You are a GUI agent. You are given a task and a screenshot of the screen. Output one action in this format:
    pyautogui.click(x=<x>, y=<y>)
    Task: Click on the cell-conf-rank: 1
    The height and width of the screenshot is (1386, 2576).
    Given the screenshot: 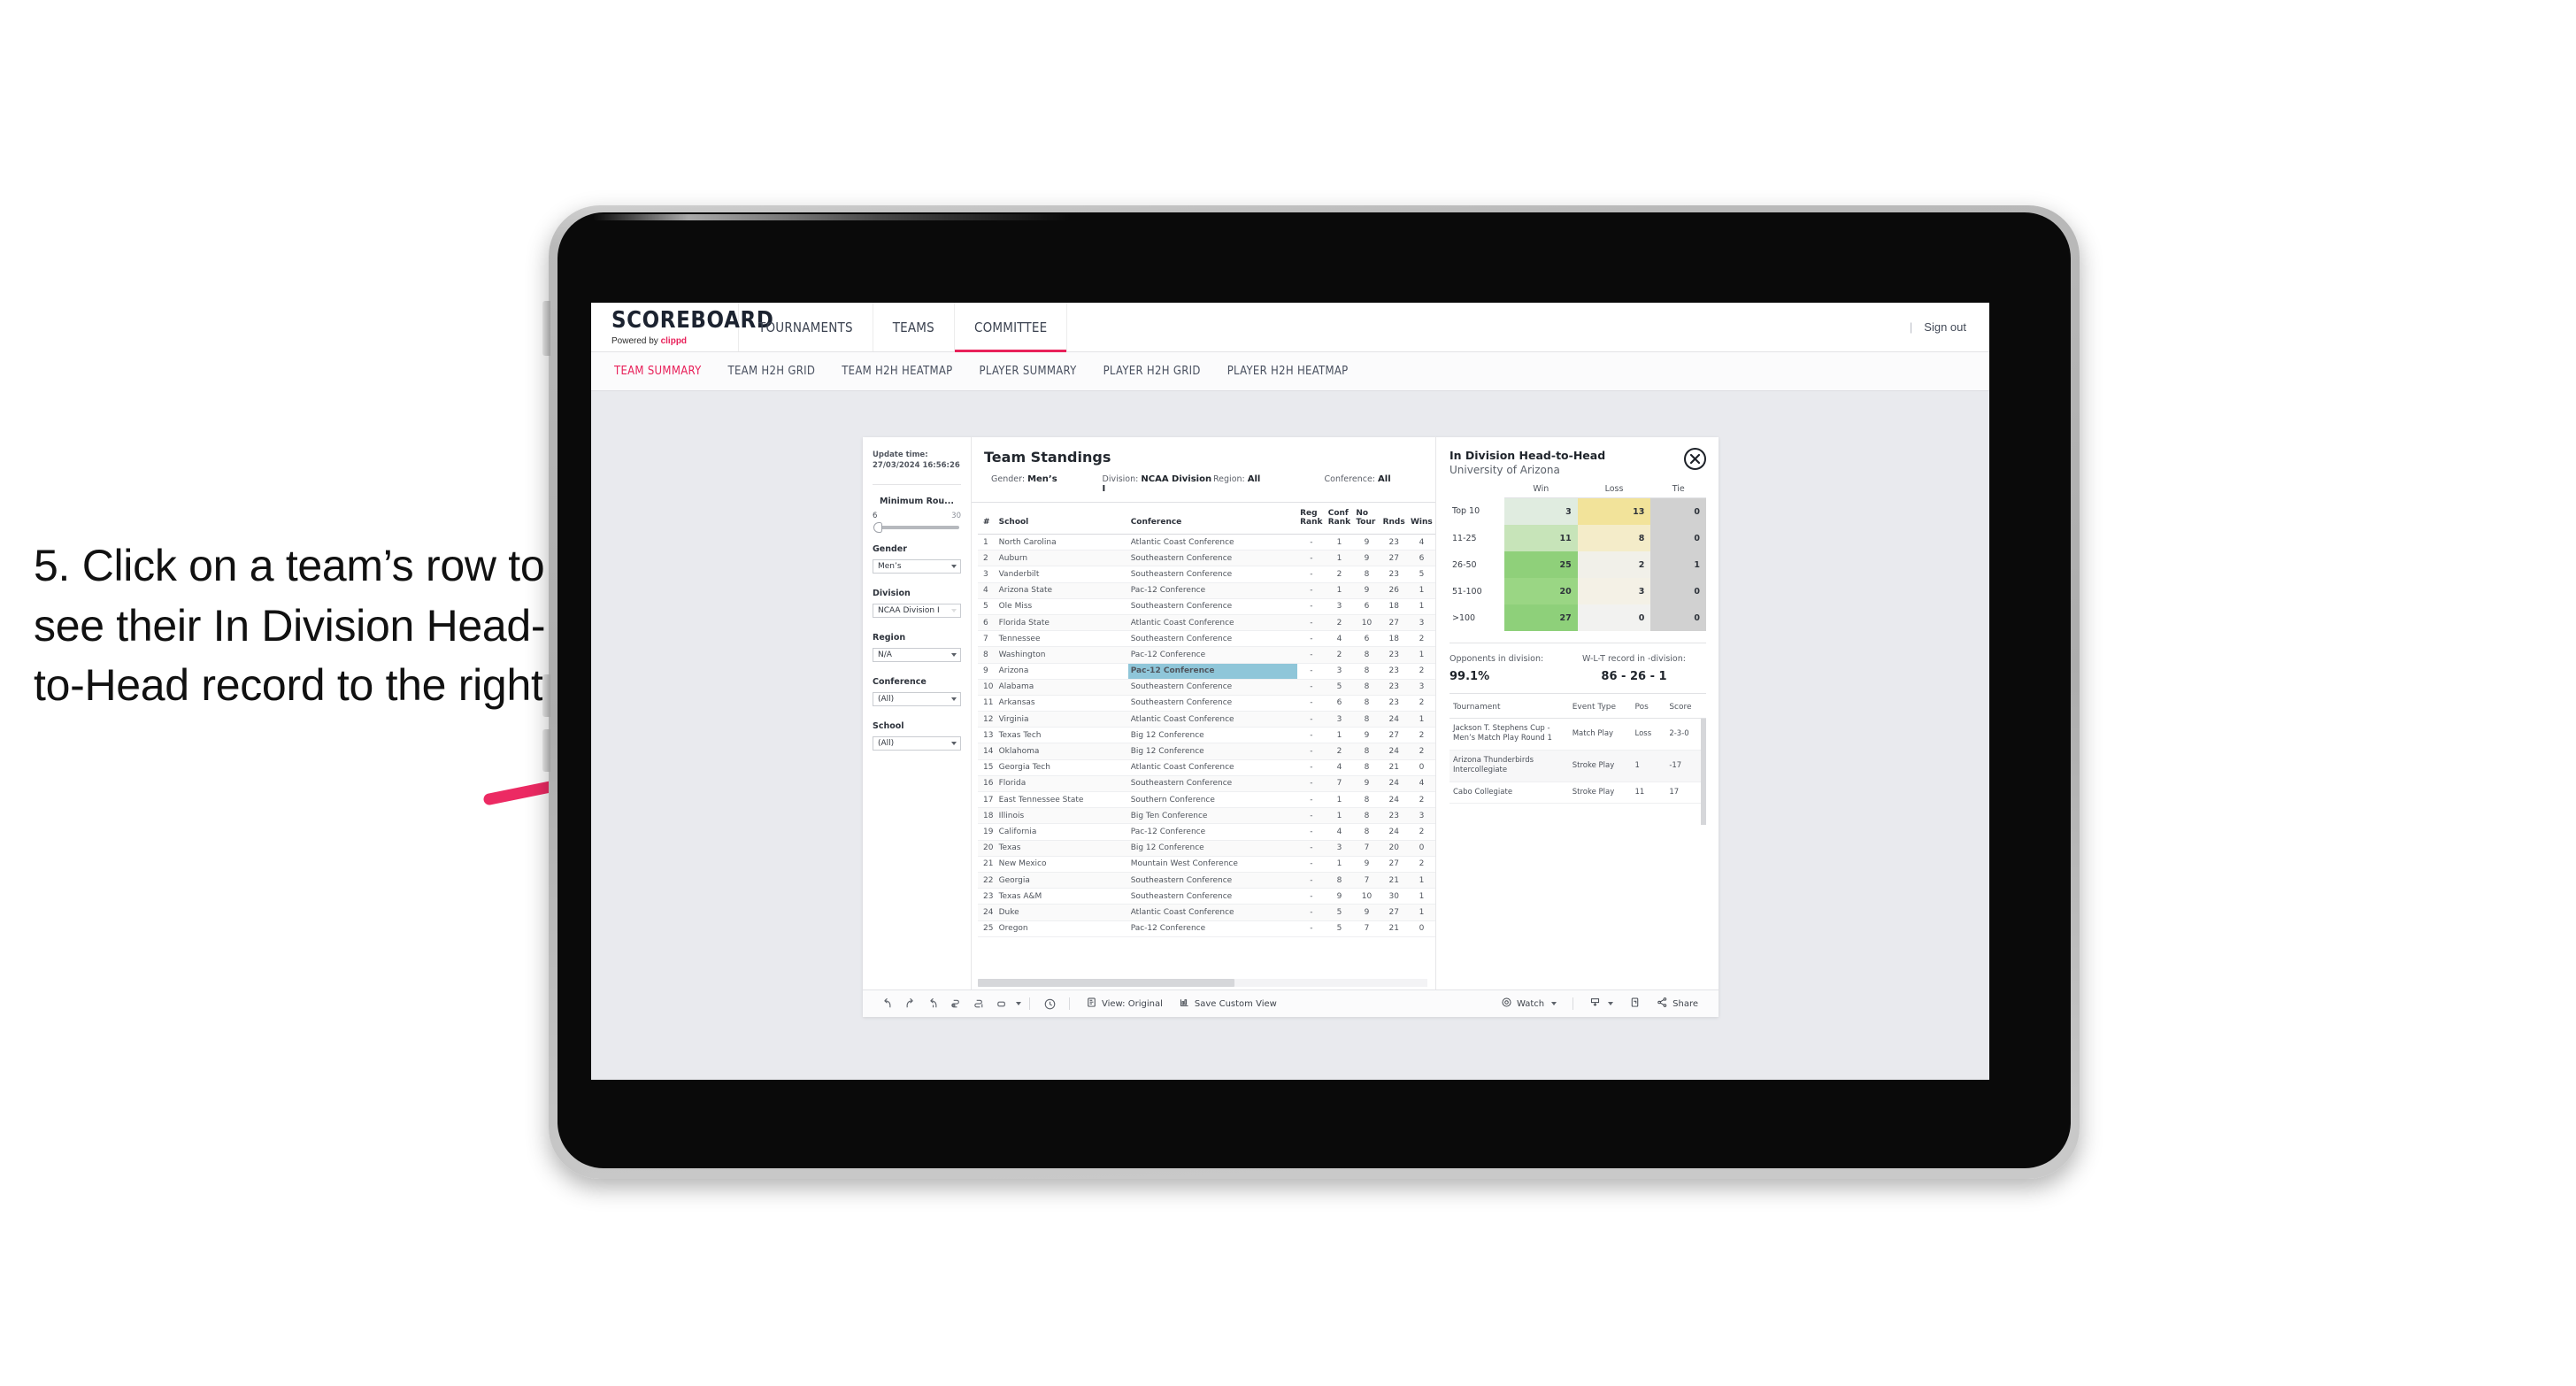 What is the action you would take?
    pyautogui.click(x=1339, y=816)
    